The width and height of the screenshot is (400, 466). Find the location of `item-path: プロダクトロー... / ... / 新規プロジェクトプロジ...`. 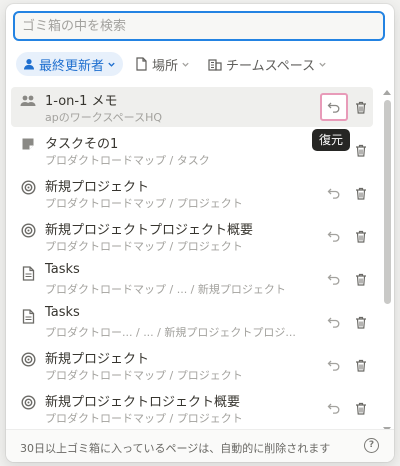

item-path: プロダクトロー... / ... / 新規プロジェクトプロジ... is located at coordinates (170, 332).